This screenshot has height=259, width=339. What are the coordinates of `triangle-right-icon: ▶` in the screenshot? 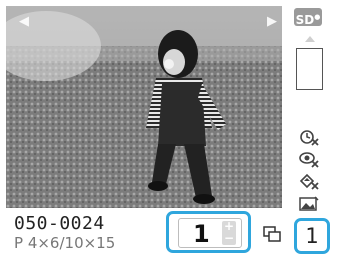 It's located at (272, 22).